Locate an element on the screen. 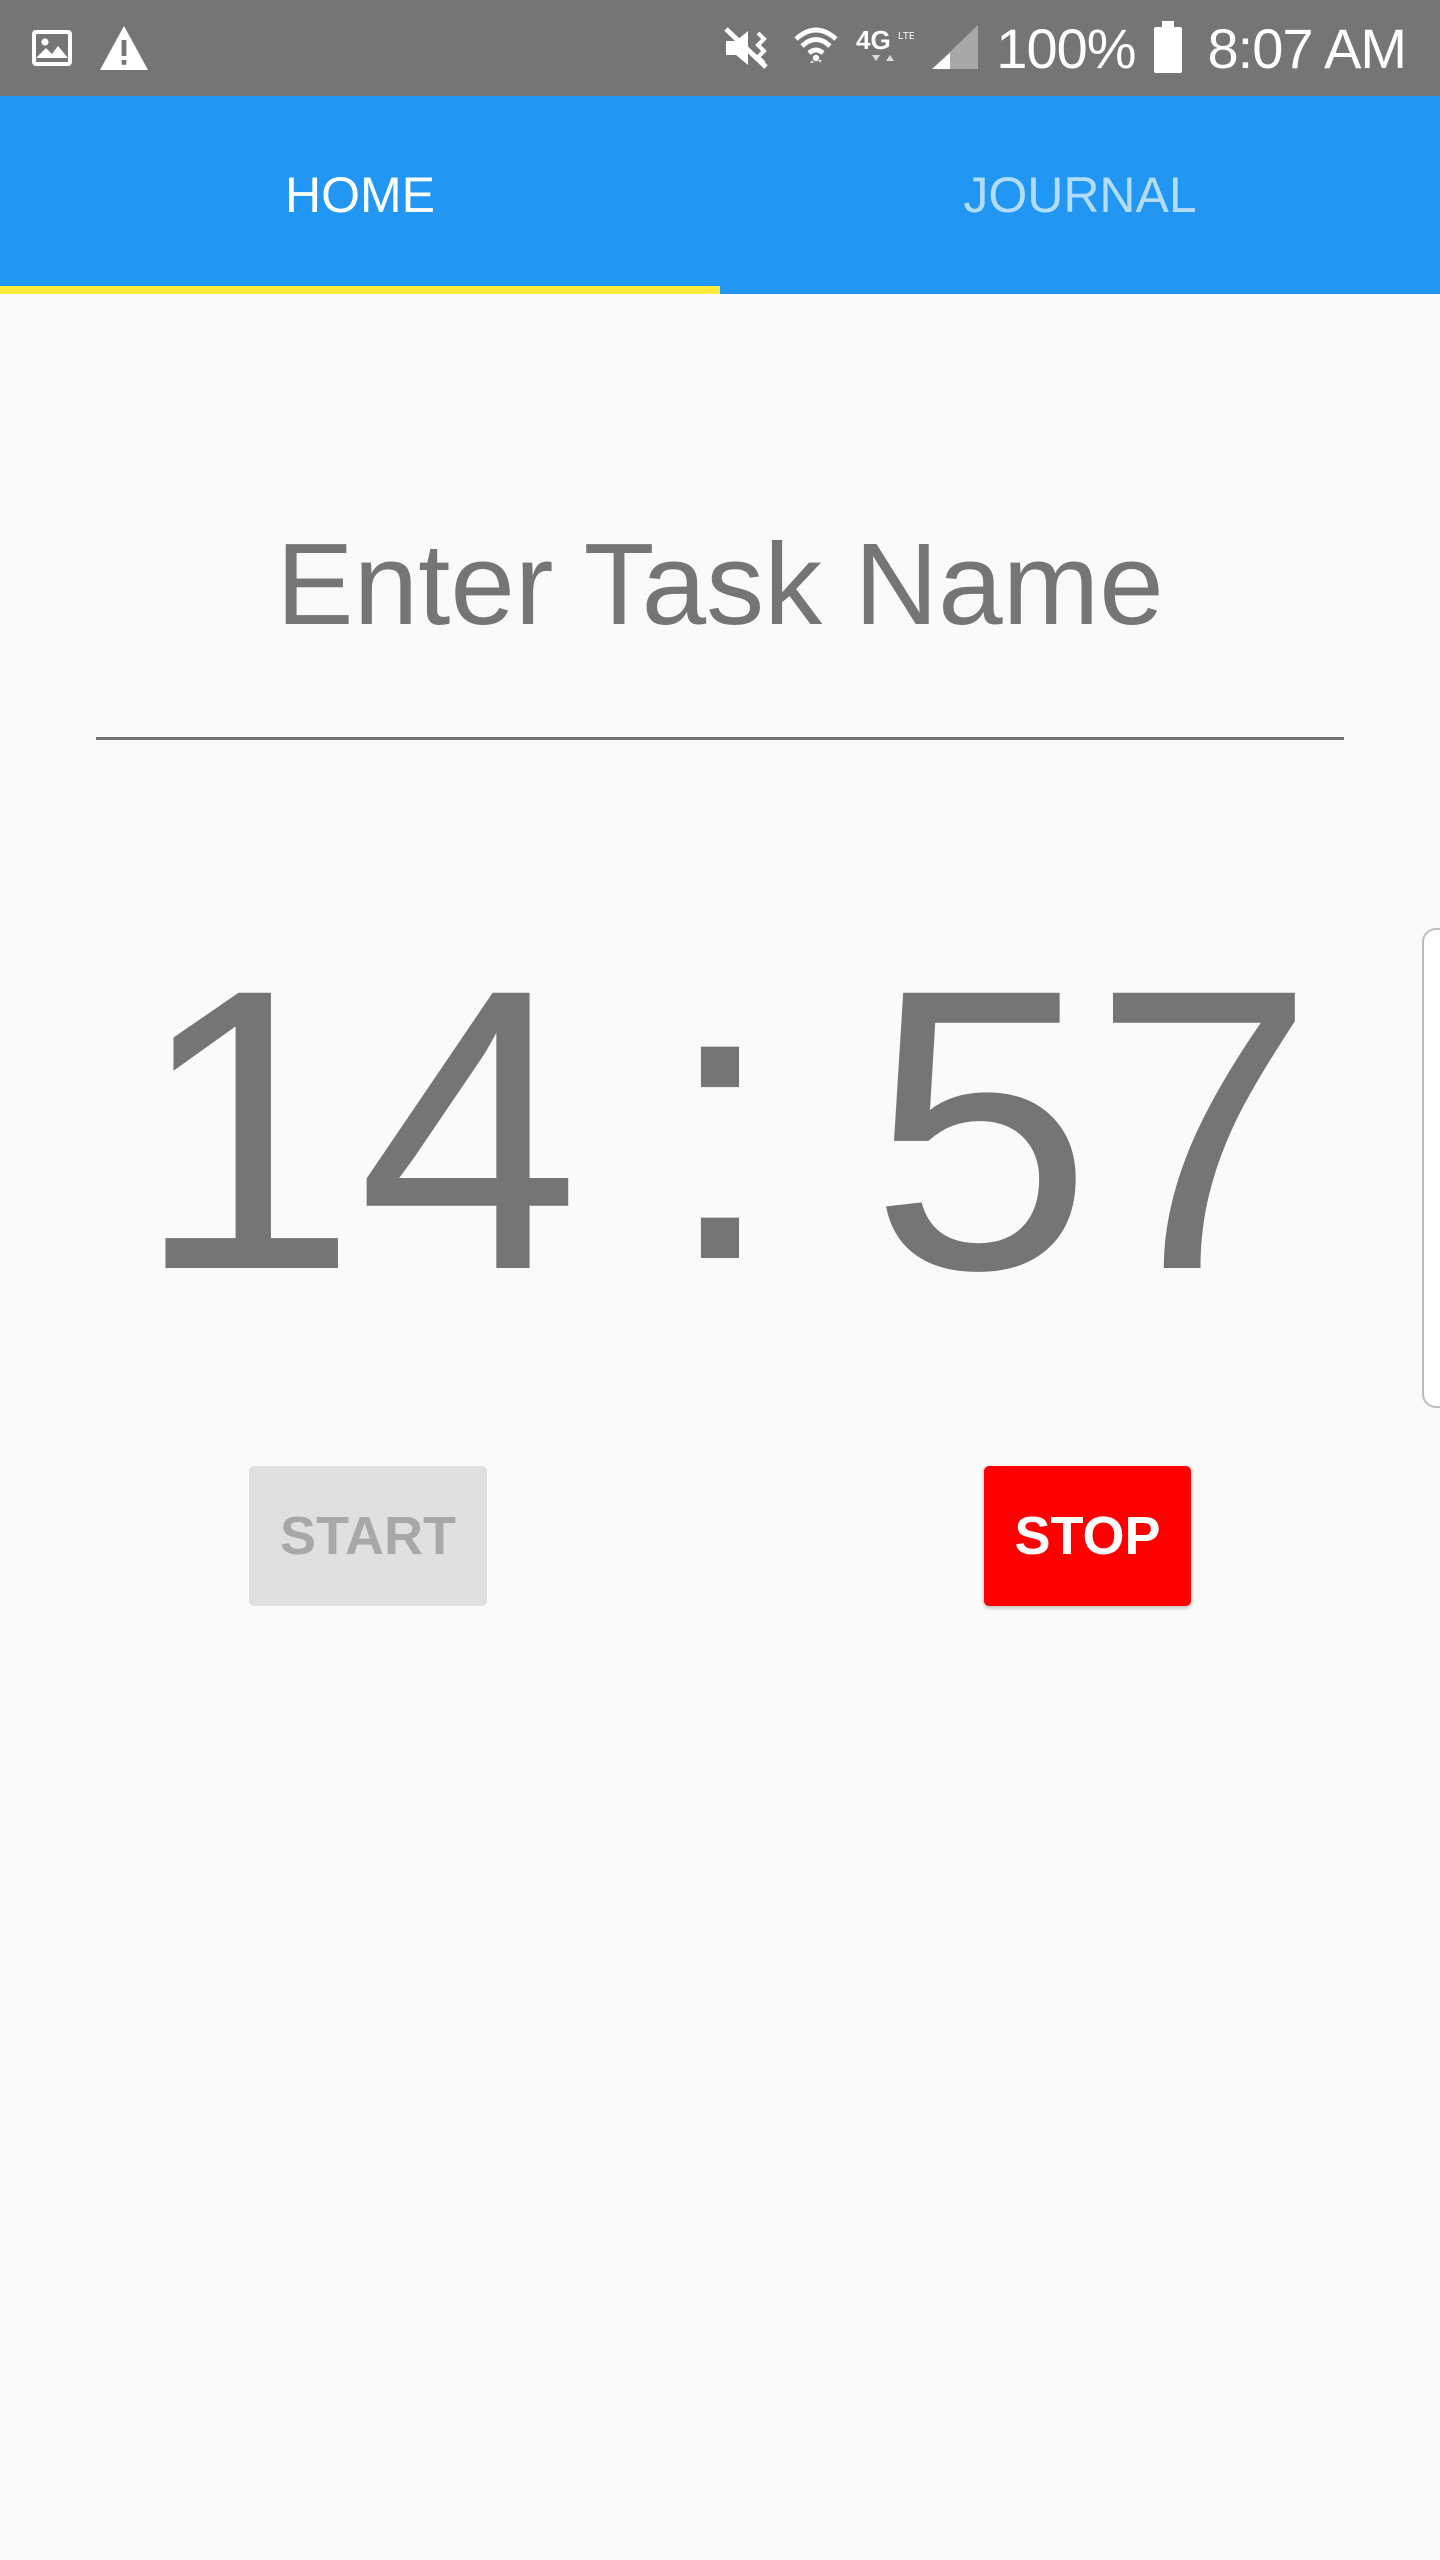 This screenshot has width=1440, height=2560. battery-icon is located at coordinates (1168, 48).